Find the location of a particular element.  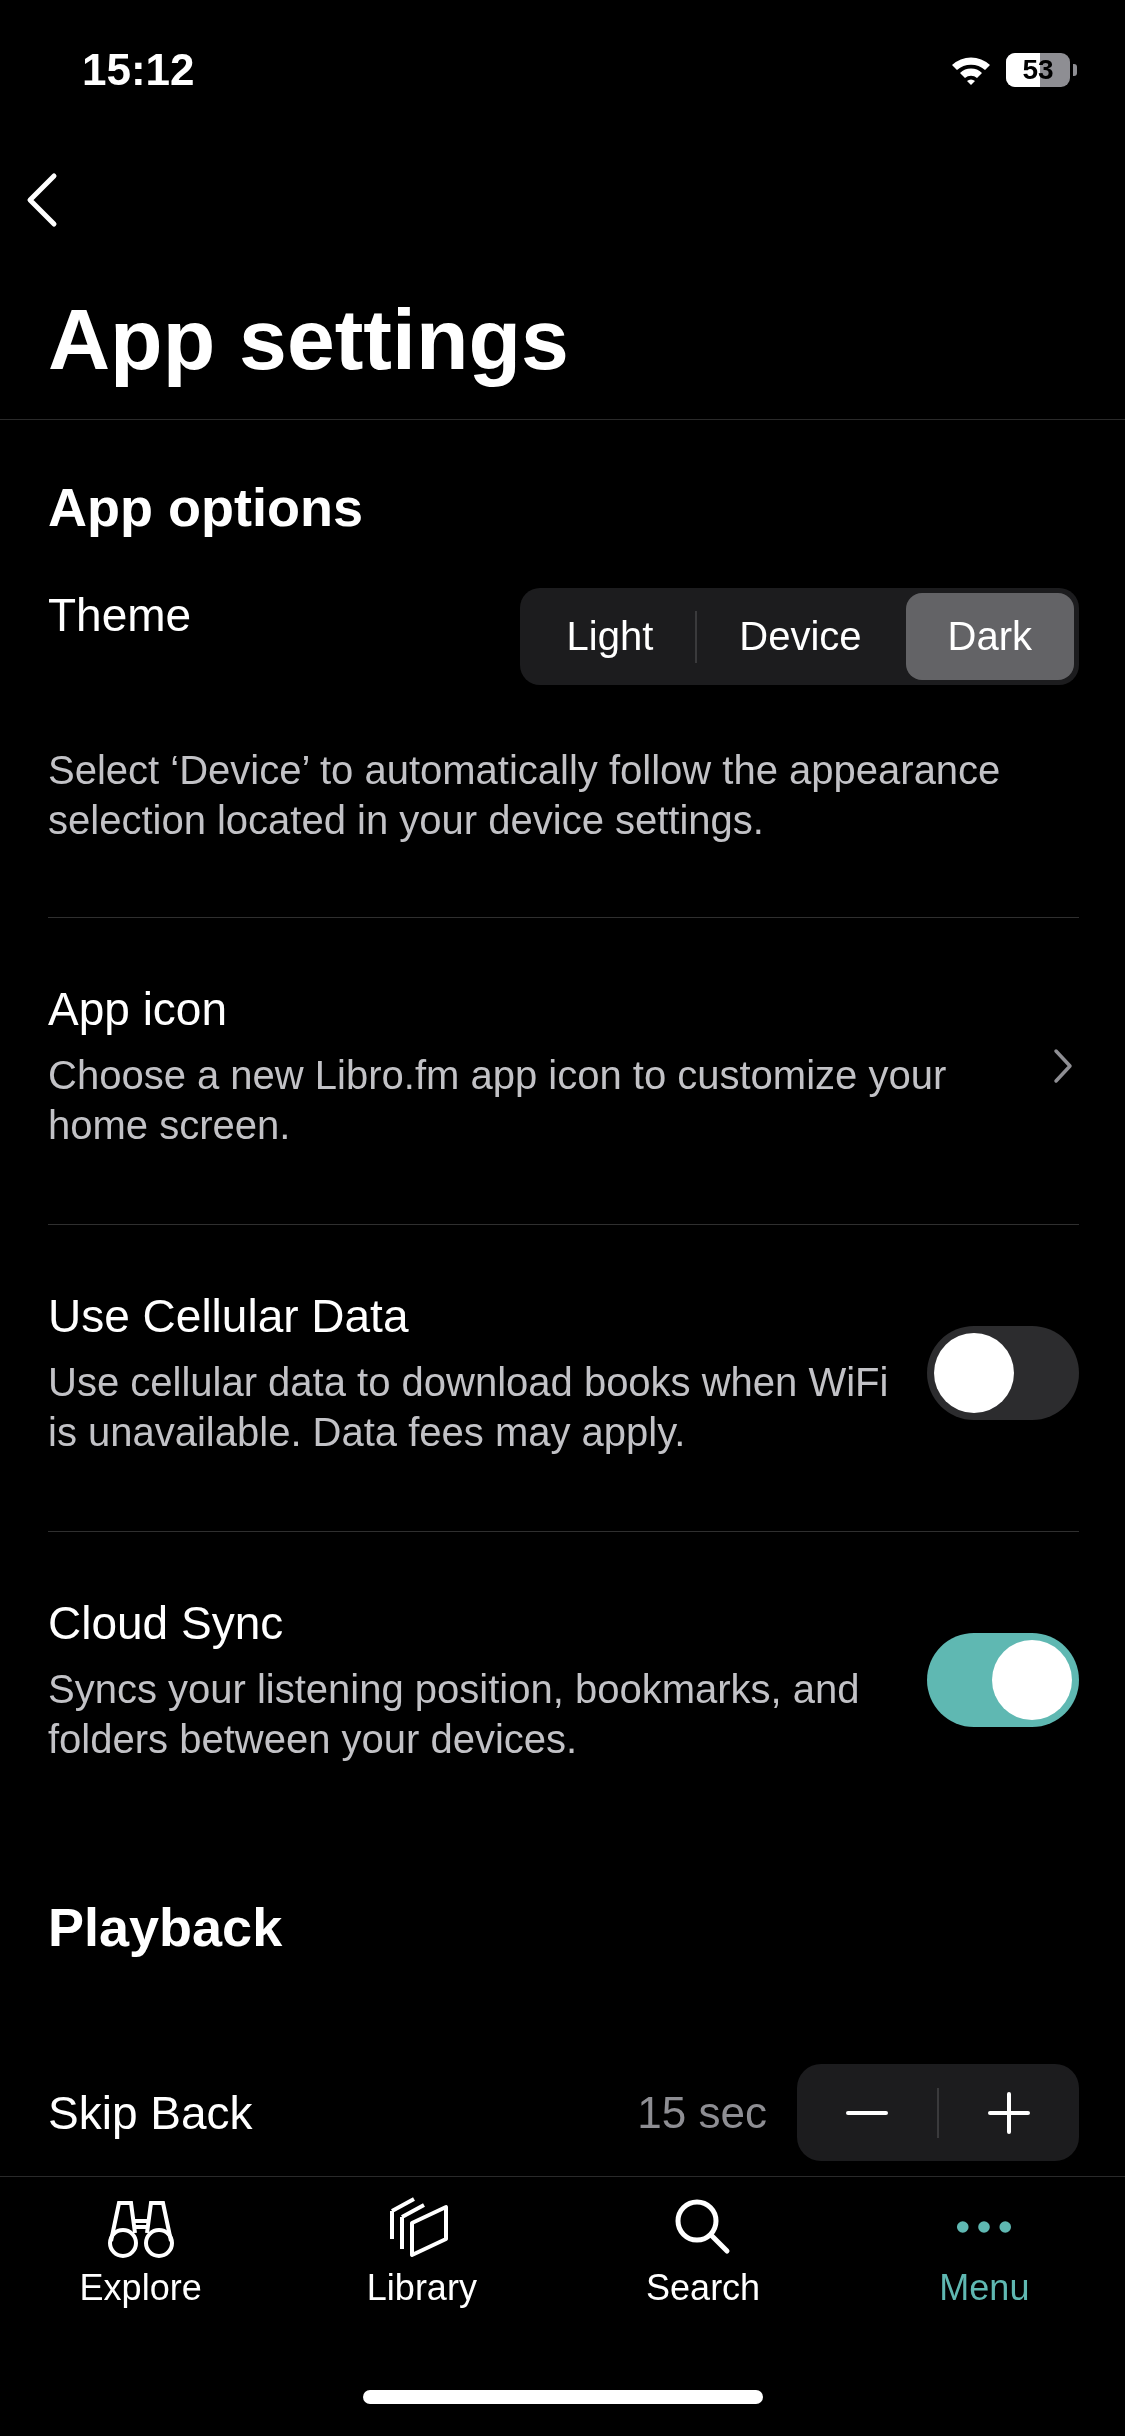

plus-icon is located at coordinates (1009, 2112).